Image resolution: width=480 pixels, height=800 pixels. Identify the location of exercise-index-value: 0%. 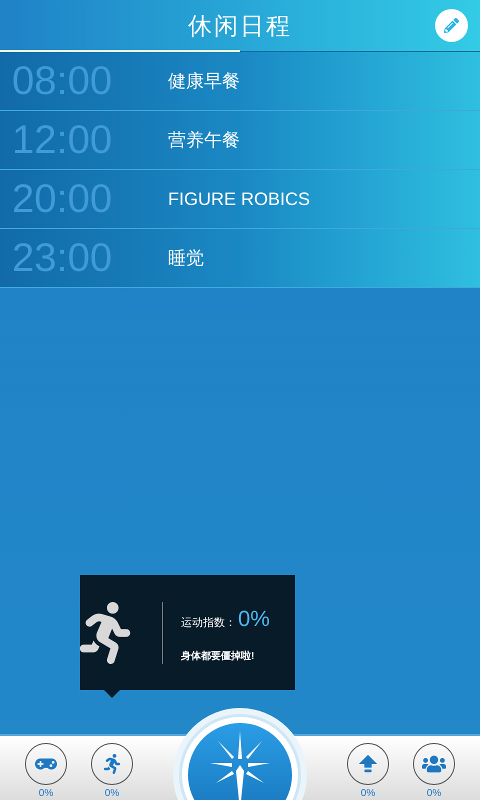
(254, 618).